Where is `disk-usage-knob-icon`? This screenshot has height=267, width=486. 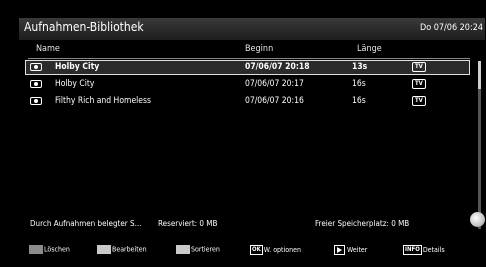
disk-usage-knob-icon is located at coordinates (477, 219).